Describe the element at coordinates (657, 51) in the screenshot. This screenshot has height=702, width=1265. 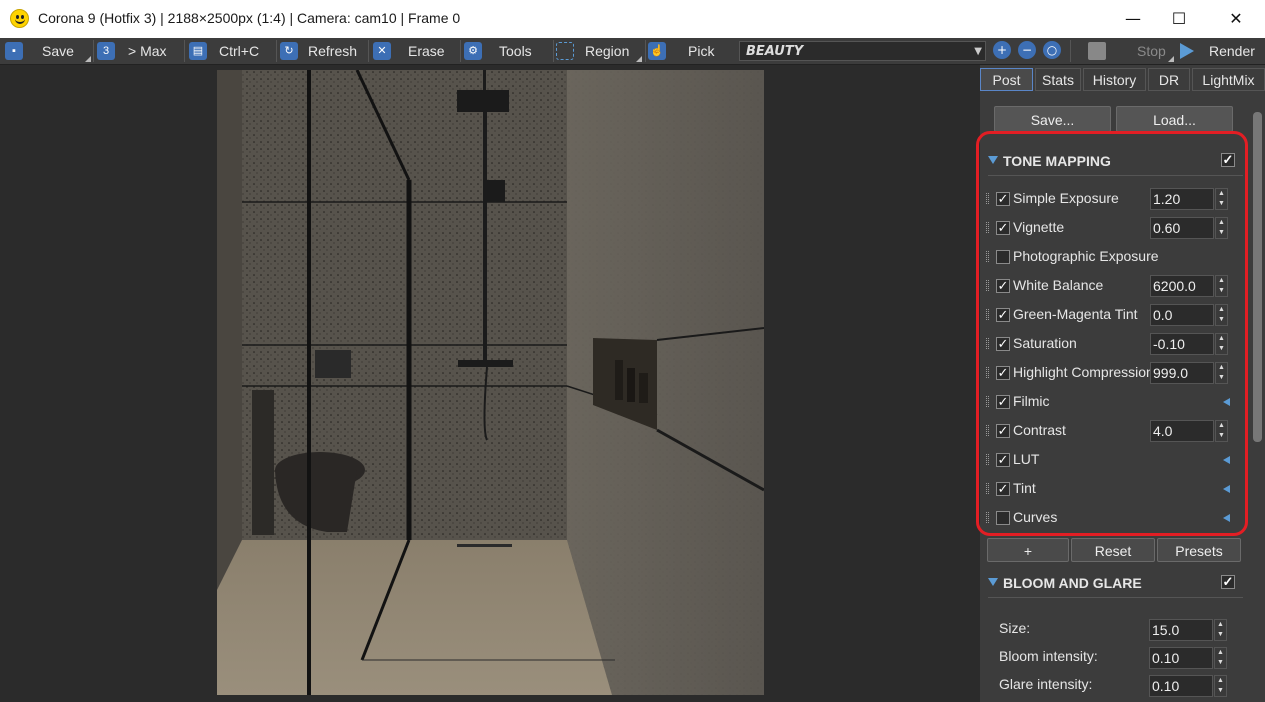
I see `hand-pointer-icon: ☝` at that location.